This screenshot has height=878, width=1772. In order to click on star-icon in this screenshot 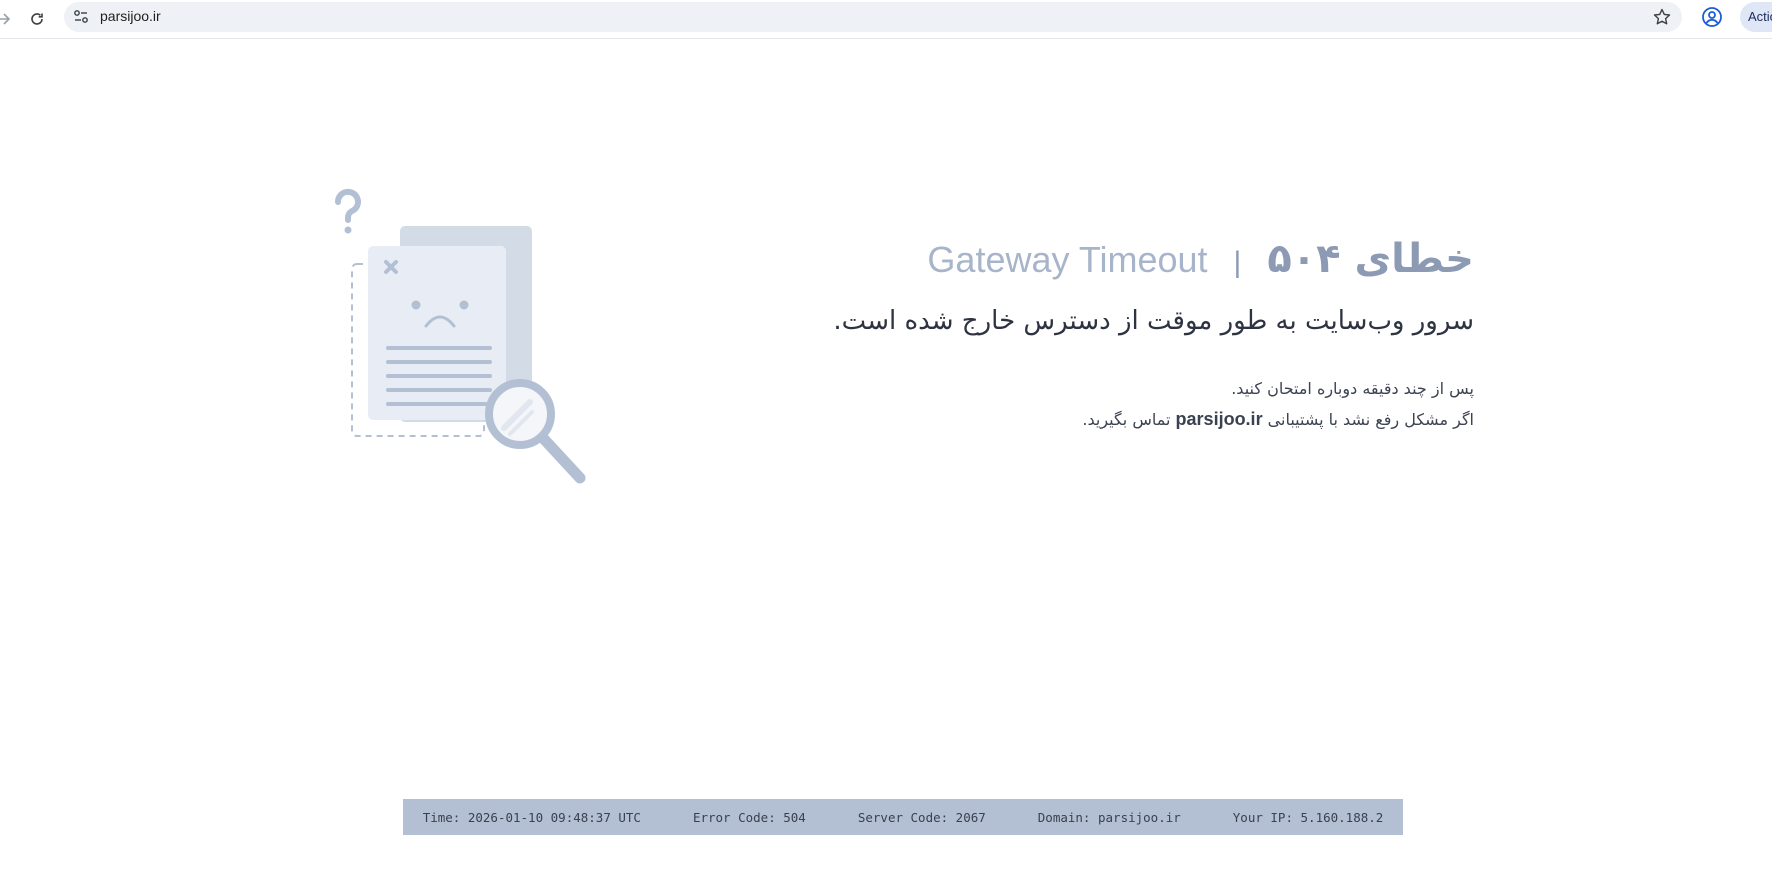, I will do `click(1662, 17)`.